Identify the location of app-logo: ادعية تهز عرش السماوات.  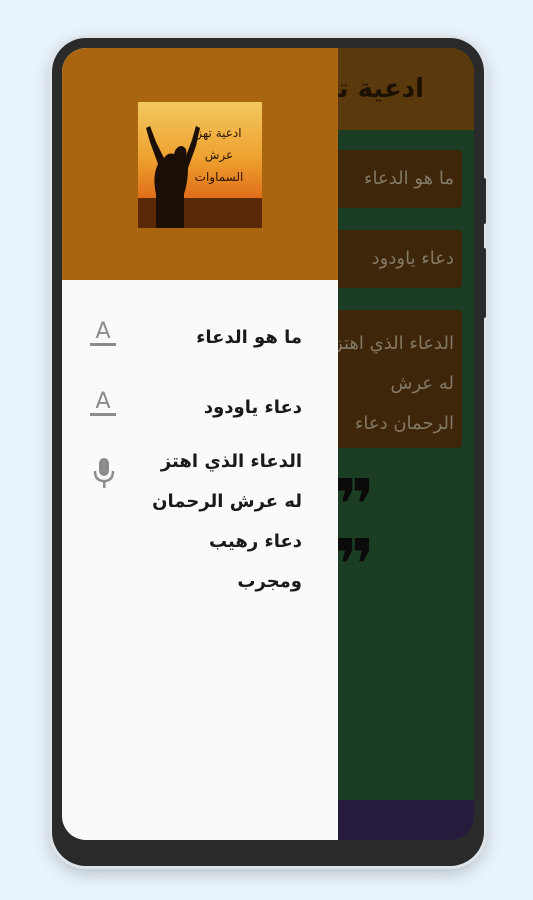
(200, 165).